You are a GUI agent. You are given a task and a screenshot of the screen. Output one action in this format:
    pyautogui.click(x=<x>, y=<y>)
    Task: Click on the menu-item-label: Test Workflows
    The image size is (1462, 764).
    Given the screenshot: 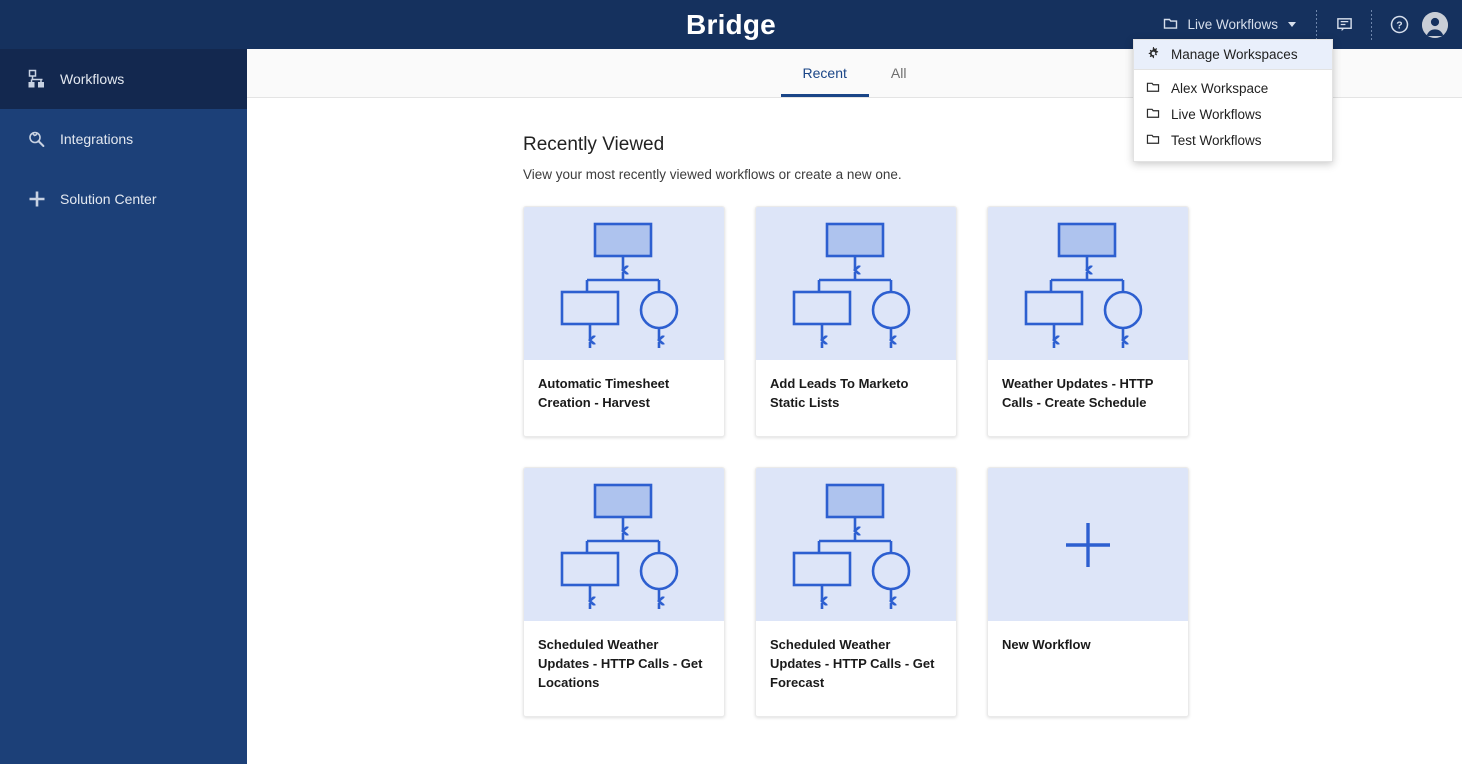 What is the action you would take?
    pyautogui.click(x=1216, y=140)
    